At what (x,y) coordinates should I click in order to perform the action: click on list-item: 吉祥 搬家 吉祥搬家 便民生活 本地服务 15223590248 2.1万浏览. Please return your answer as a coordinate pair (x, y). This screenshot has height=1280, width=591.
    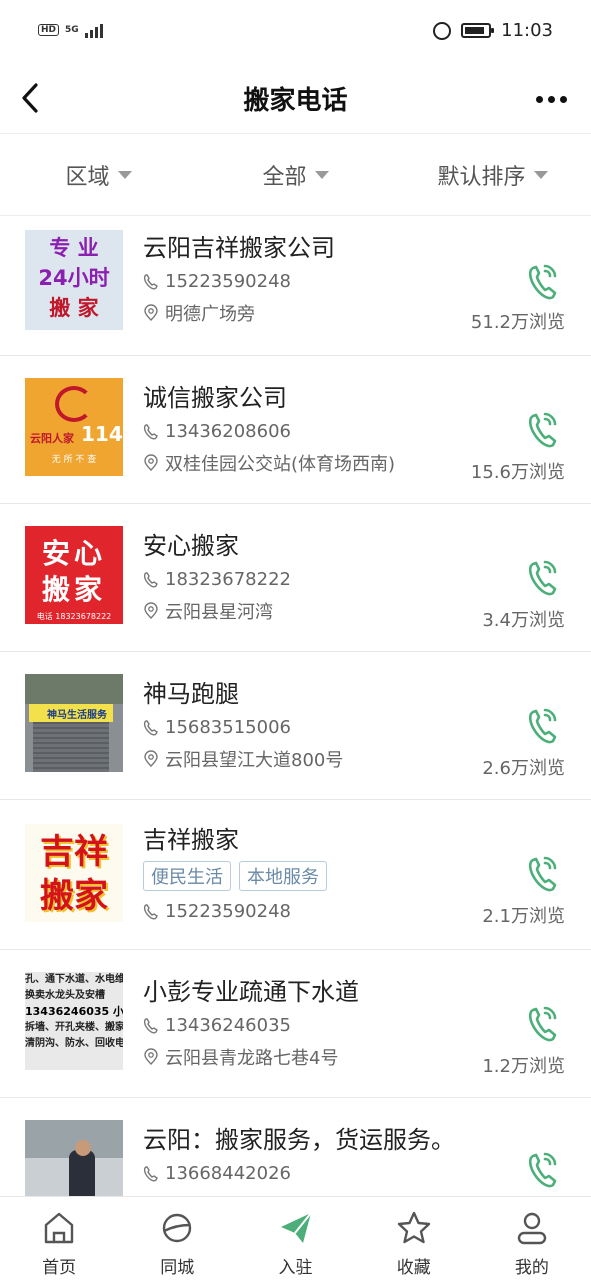
    Looking at the image, I should click on (295, 875).